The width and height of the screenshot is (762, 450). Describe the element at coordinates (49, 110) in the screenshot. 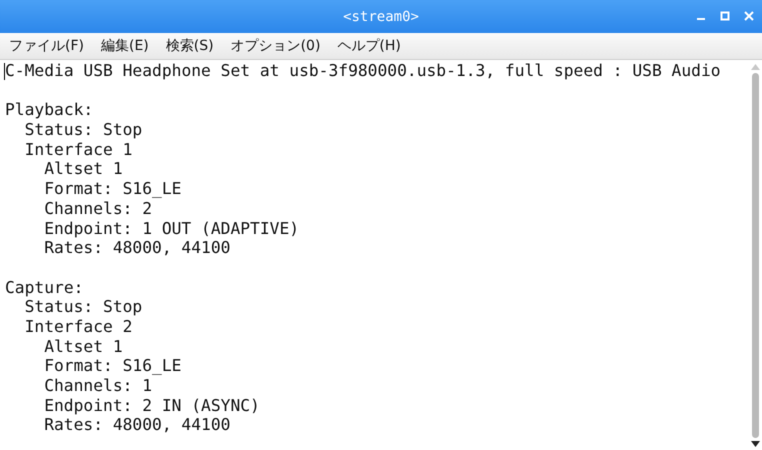

I see `text-line: Playback:` at that location.